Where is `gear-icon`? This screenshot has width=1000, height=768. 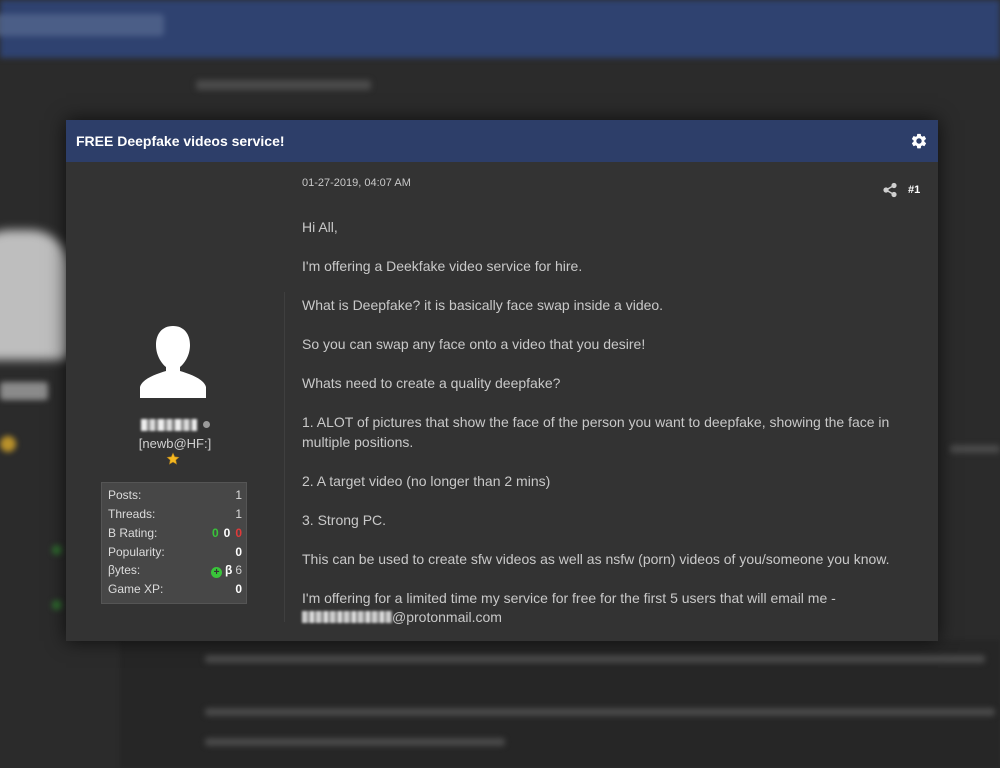
gear-icon is located at coordinates (919, 141).